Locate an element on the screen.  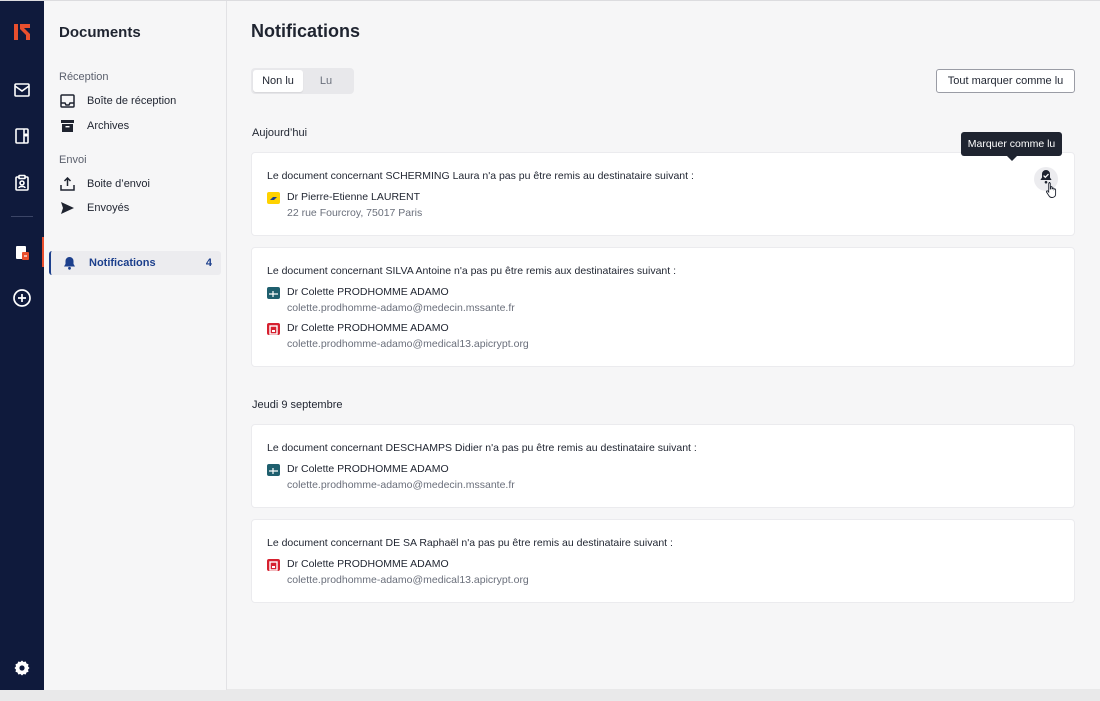
archive-box-icon is located at coordinates (67, 126).